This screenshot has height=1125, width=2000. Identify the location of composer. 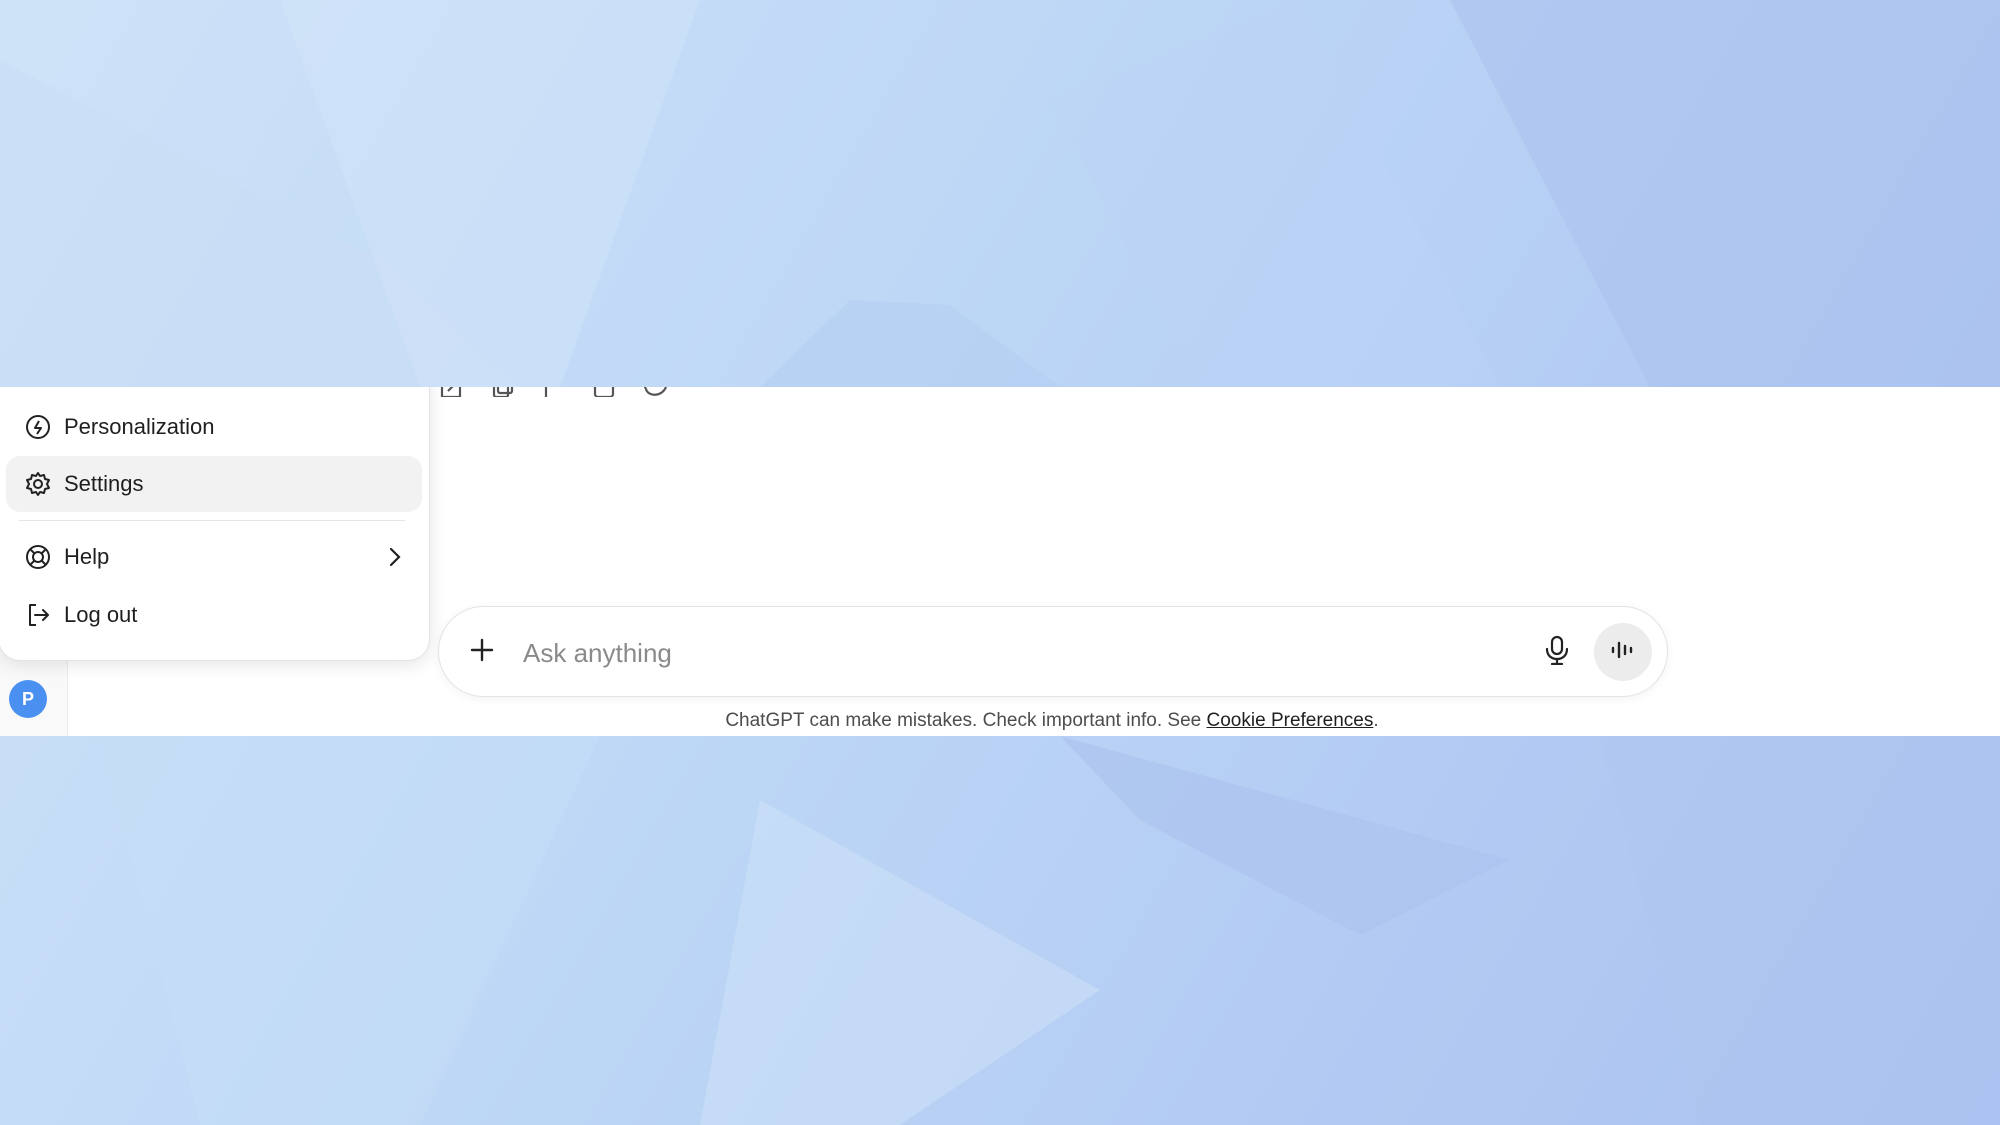
(1053, 651).